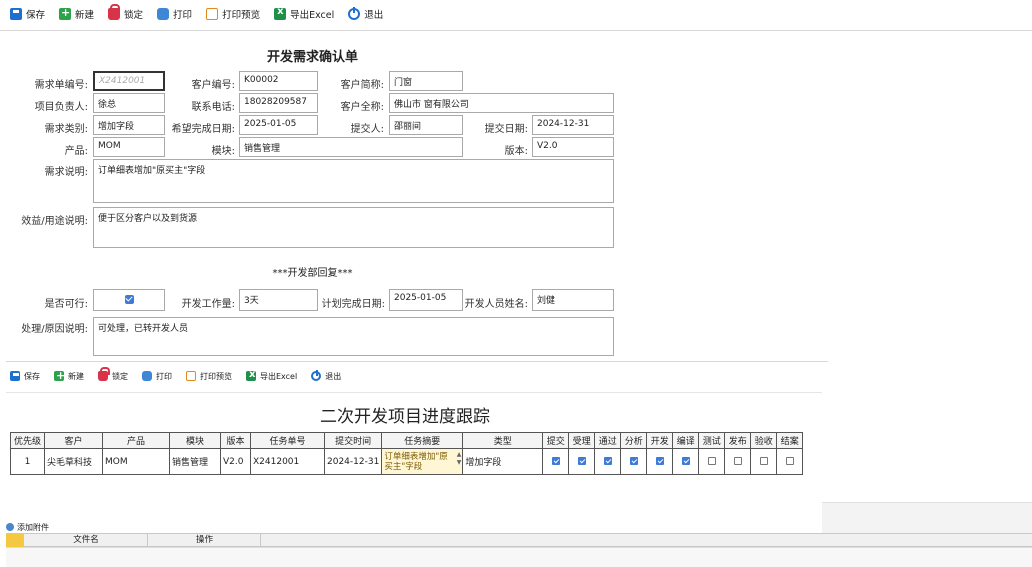 The height and width of the screenshot is (567, 1032). What do you see at coordinates (86, 540) in the screenshot?
I see `filename-column-header: 文件名` at bounding box center [86, 540].